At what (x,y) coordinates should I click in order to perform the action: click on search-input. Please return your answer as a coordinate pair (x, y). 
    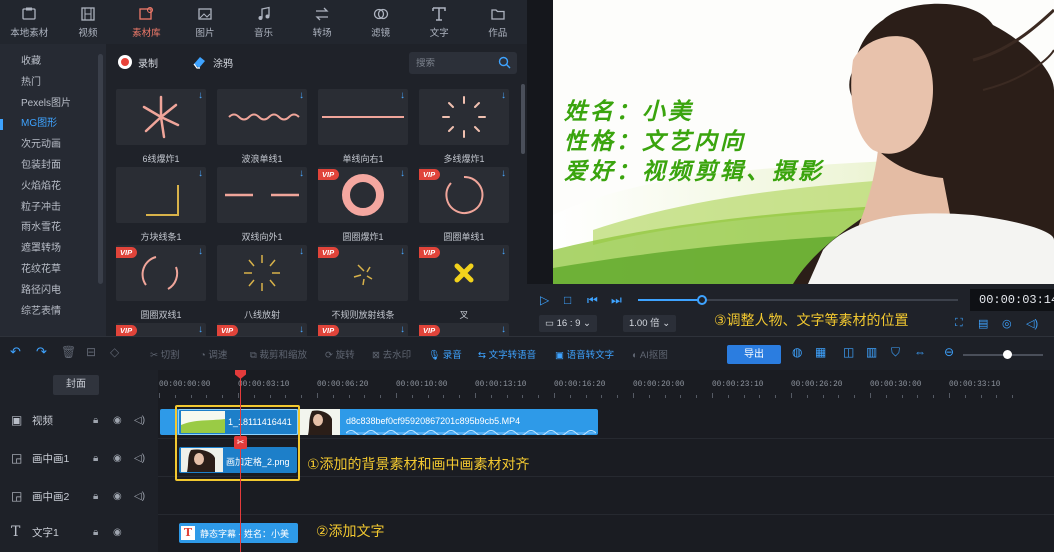
    Looking at the image, I should click on (456, 63).